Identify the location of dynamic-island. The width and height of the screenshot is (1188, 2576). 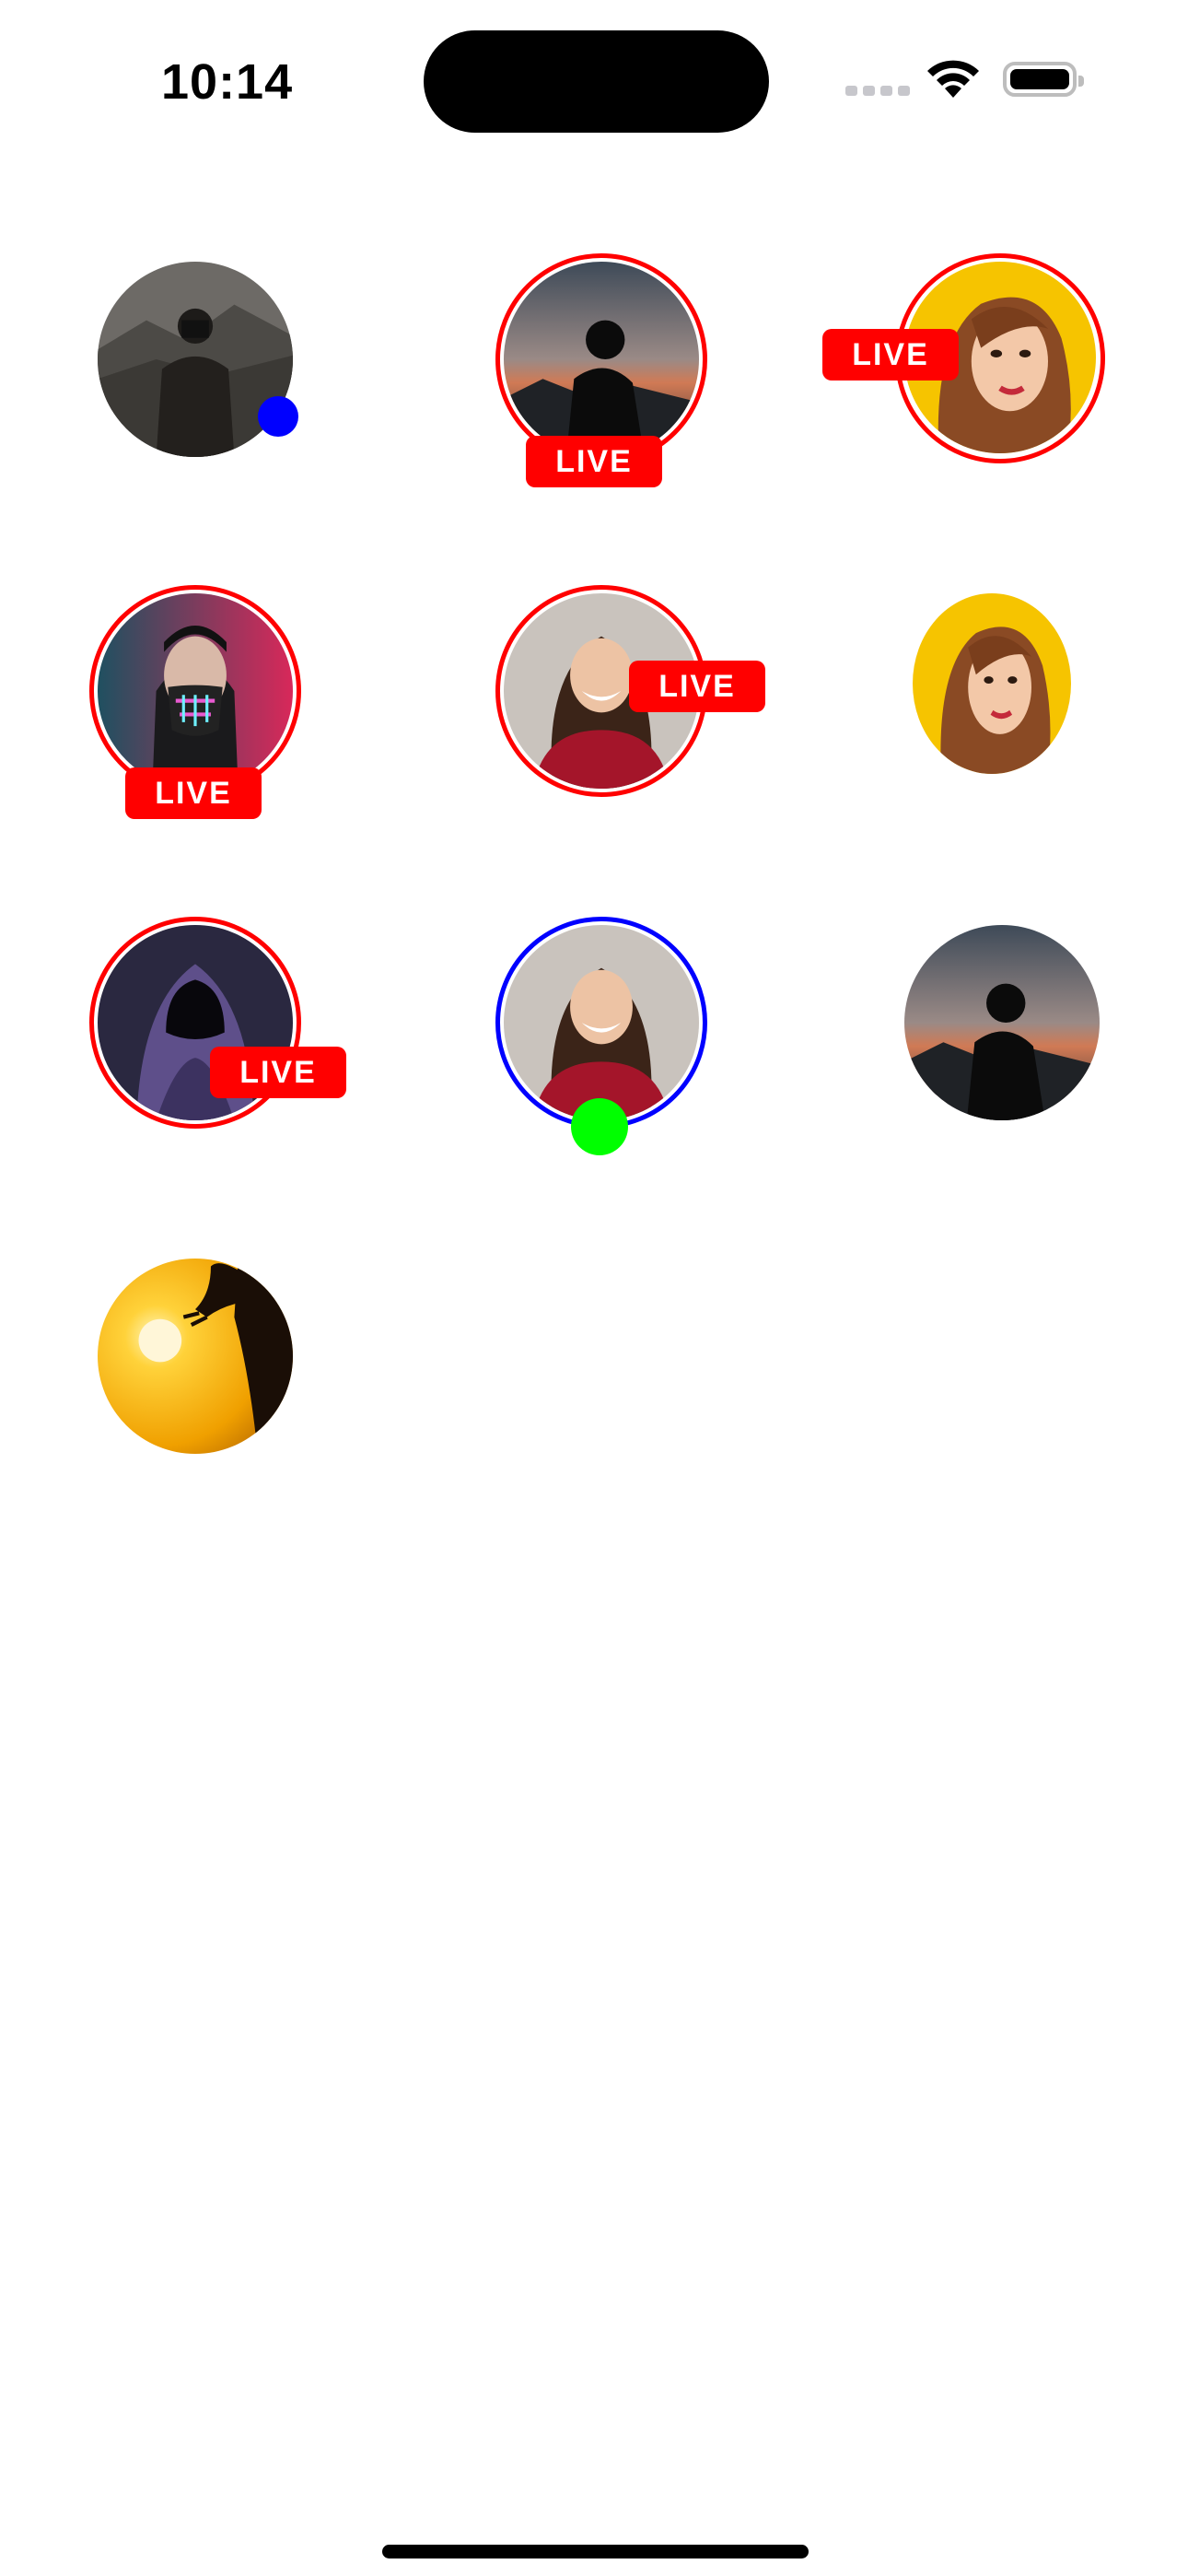
(596, 81).